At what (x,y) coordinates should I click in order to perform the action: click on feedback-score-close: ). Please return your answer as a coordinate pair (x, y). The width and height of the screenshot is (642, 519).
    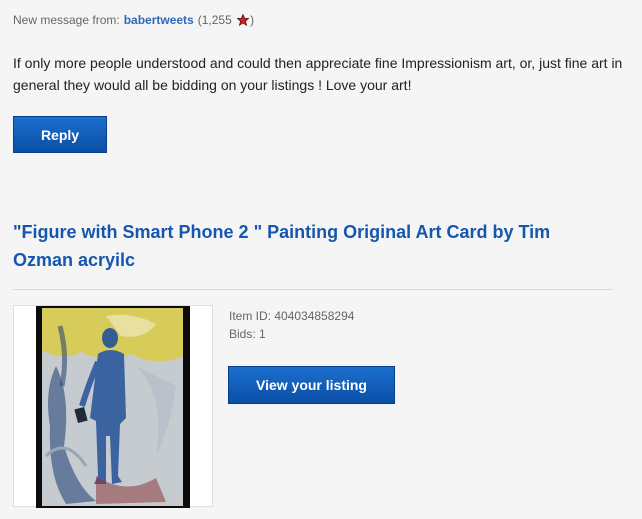
    Looking at the image, I should click on (252, 20).